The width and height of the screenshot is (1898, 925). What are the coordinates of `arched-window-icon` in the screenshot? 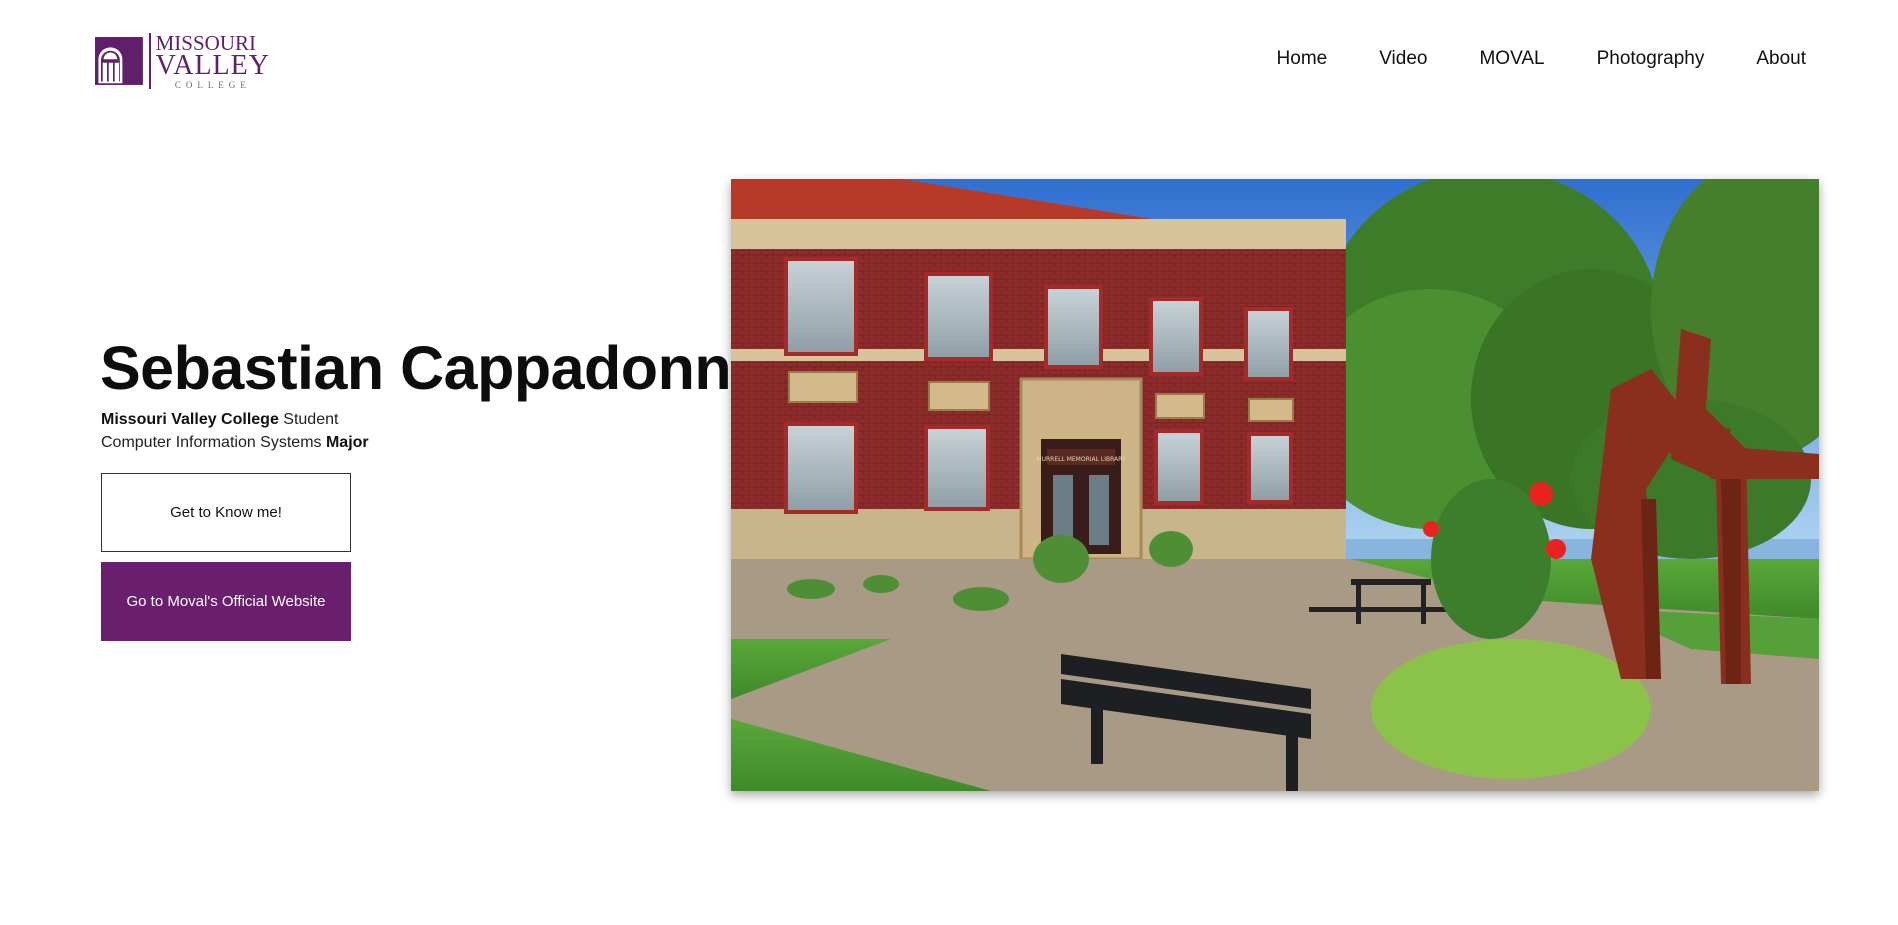 It's located at (119, 61).